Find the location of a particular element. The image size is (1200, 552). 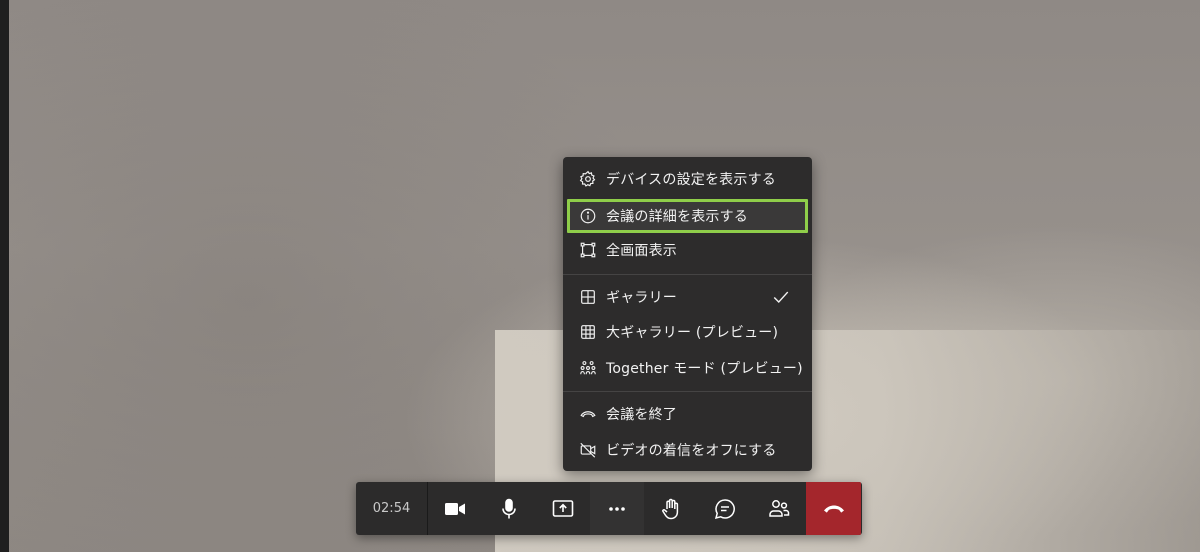

menu-item-large-gallery: 大ギャラリー (プレビュー) is located at coordinates (687, 332).